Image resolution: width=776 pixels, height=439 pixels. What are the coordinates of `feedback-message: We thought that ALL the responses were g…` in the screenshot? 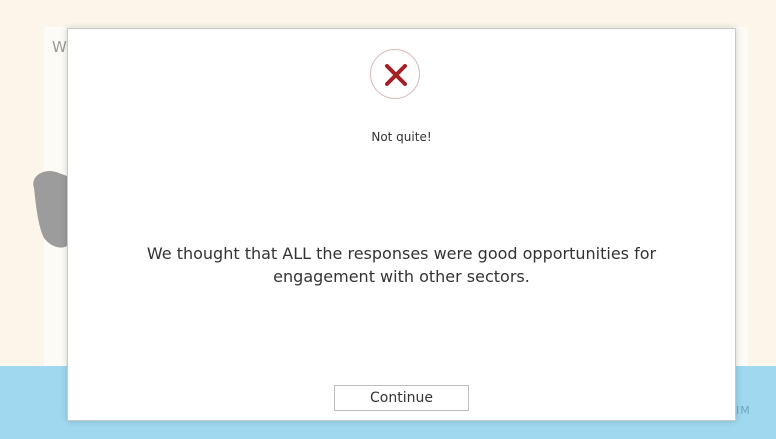 It's located at (401, 265).